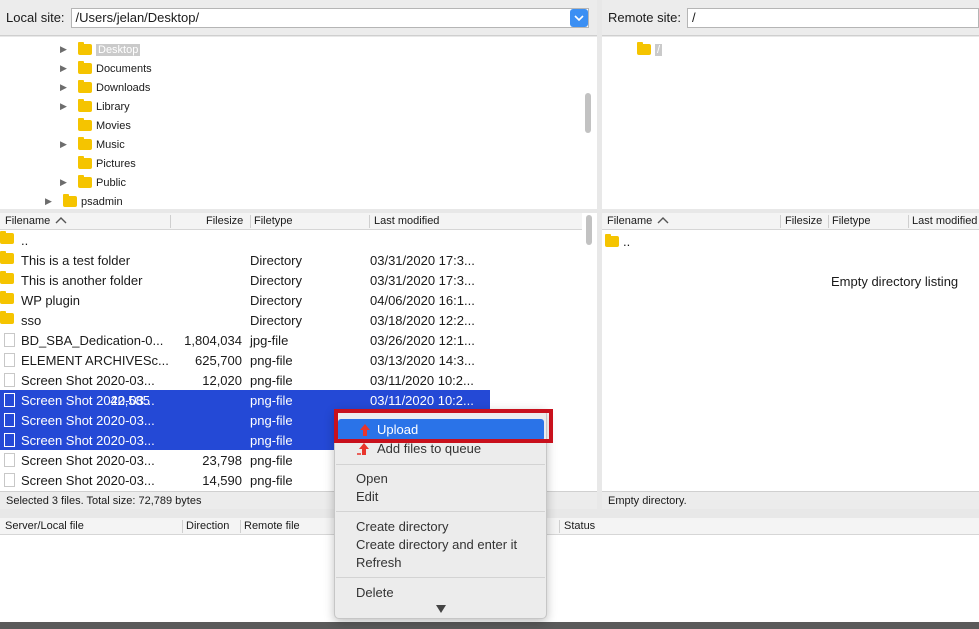 The width and height of the screenshot is (979, 629). What do you see at coordinates (644, 17) in the screenshot?
I see `remote-site-label: Remote site:` at bounding box center [644, 17].